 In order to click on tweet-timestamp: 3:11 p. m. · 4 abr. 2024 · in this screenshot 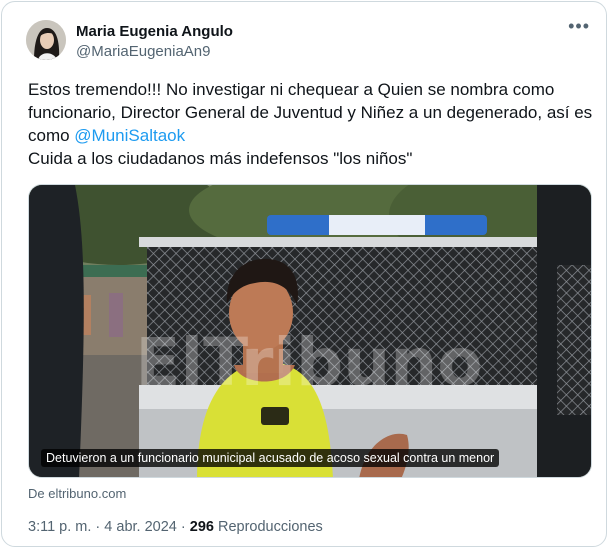, I will do `click(109, 527)`.